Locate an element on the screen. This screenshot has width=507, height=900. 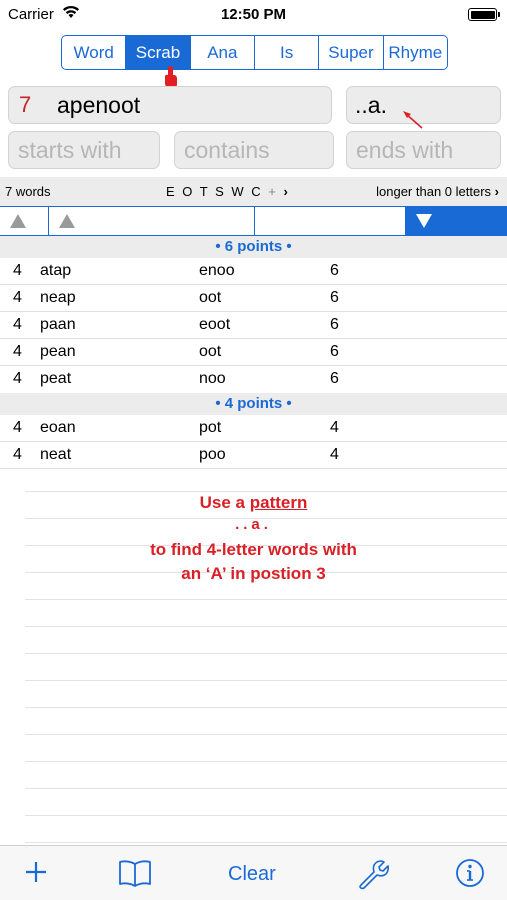
row-word: atap is located at coordinates (56, 270).